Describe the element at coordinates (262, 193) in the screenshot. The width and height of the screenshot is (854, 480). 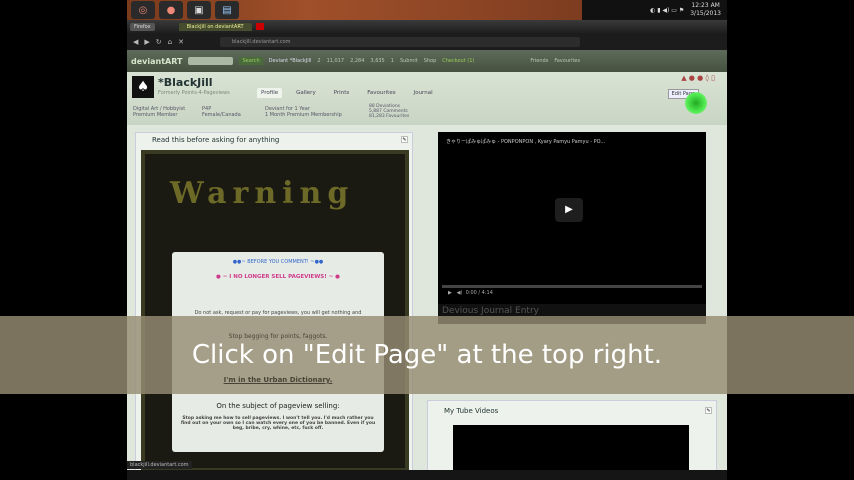
I see `warning-title: Warning` at that location.